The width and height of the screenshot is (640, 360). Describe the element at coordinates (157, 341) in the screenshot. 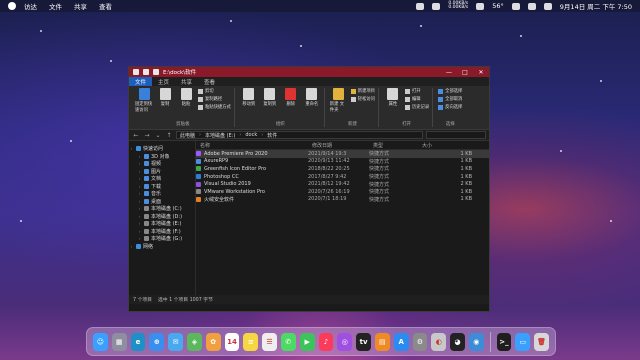

I see `dock-safari-icon: ⊕` at that location.